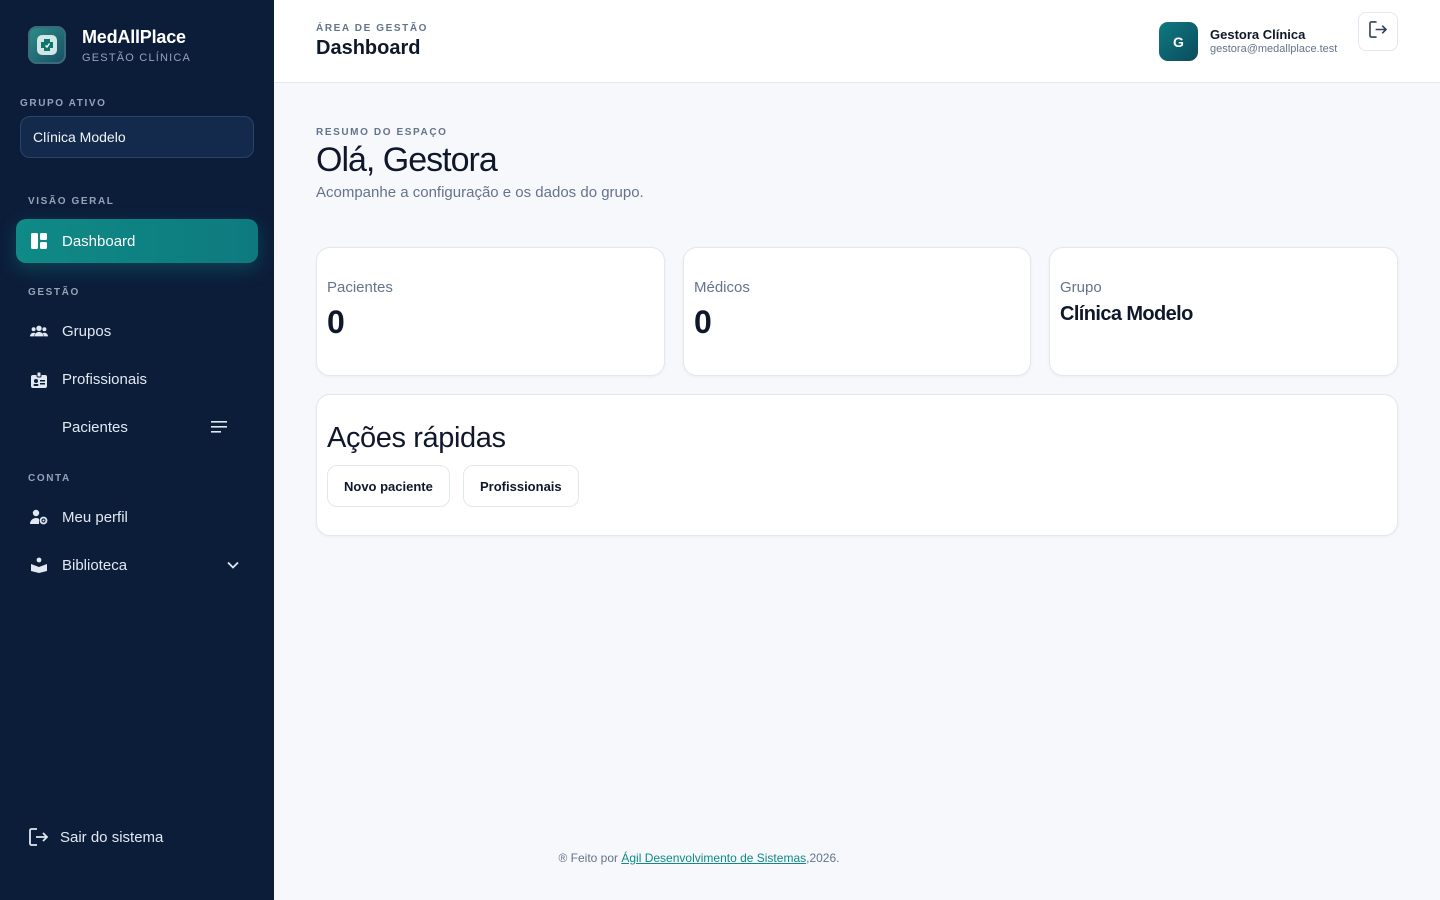  Describe the element at coordinates (99, 241) in the screenshot. I see `sidebar-item-label: Dashboard` at that location.